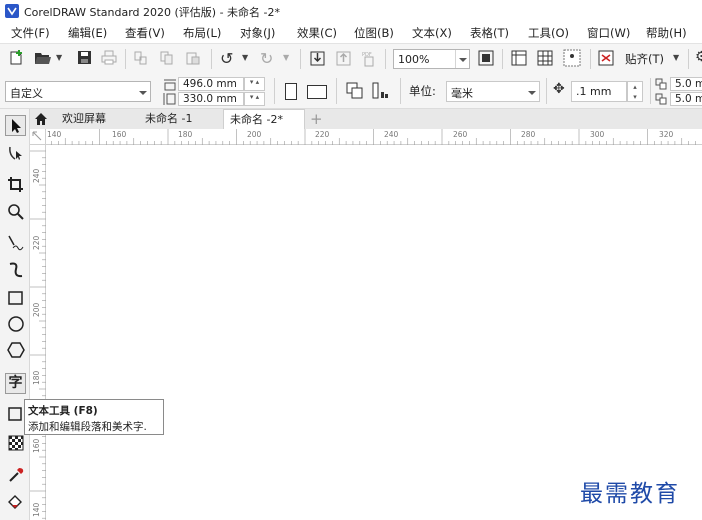 Image resolution: width=702 pixels, height=520 pixels. I want to click on export-icon, so click(343, 58).